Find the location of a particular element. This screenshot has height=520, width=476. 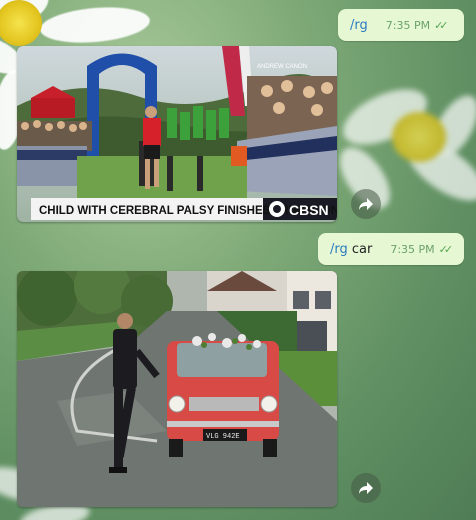

video-watermark: ANDREW CANON is located at coordinates (282, 67).